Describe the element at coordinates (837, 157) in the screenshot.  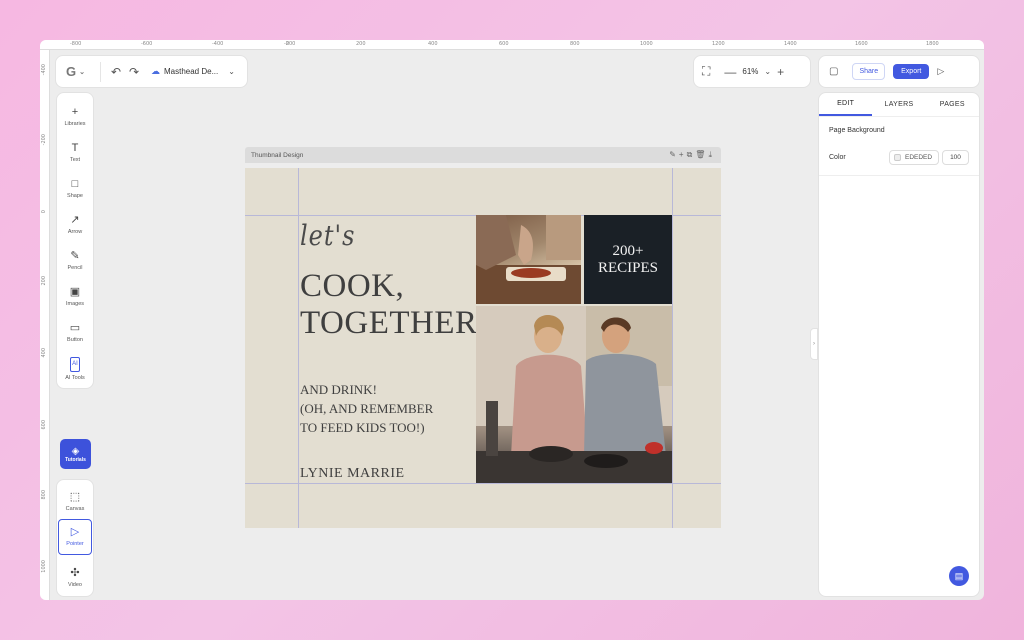
I see `color-label: Color` at that location.